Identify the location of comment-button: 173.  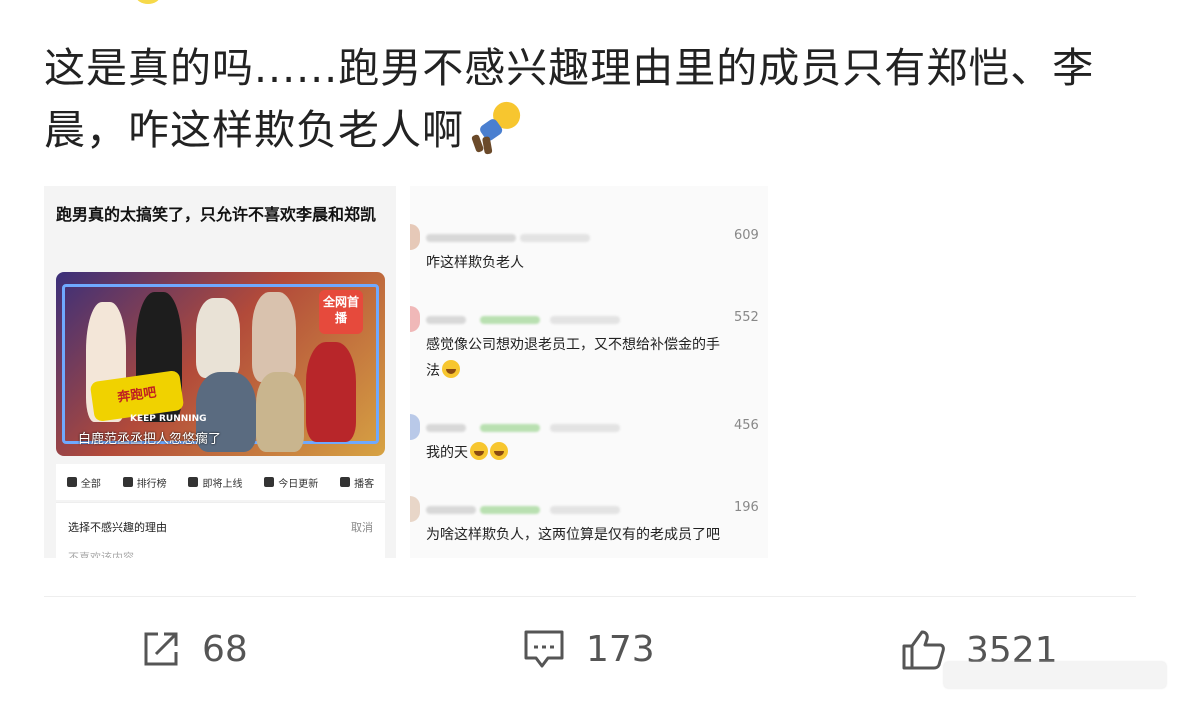
(588, 649).